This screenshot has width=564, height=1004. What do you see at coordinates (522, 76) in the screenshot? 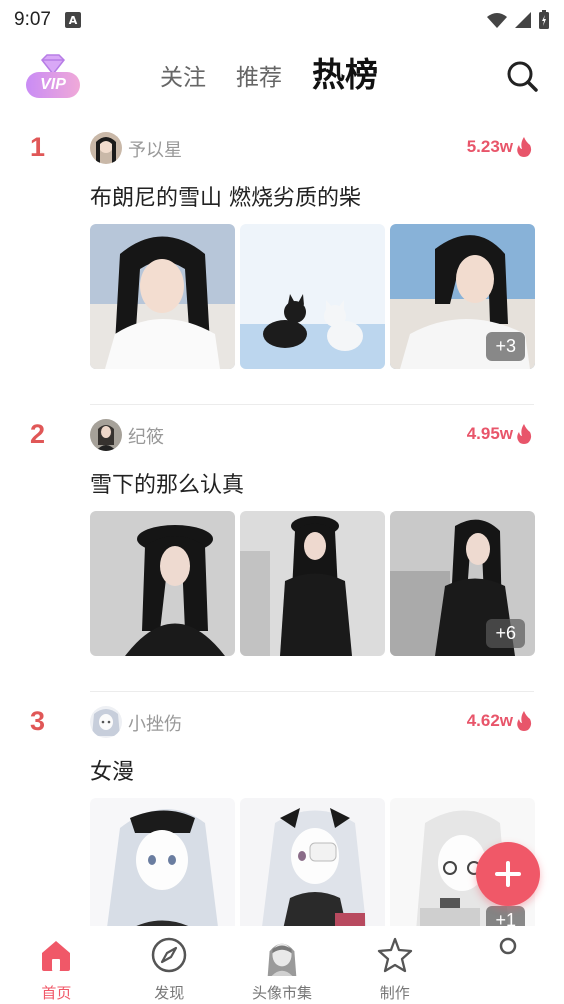
I see `search-icon` at bounding box center [522, 76].